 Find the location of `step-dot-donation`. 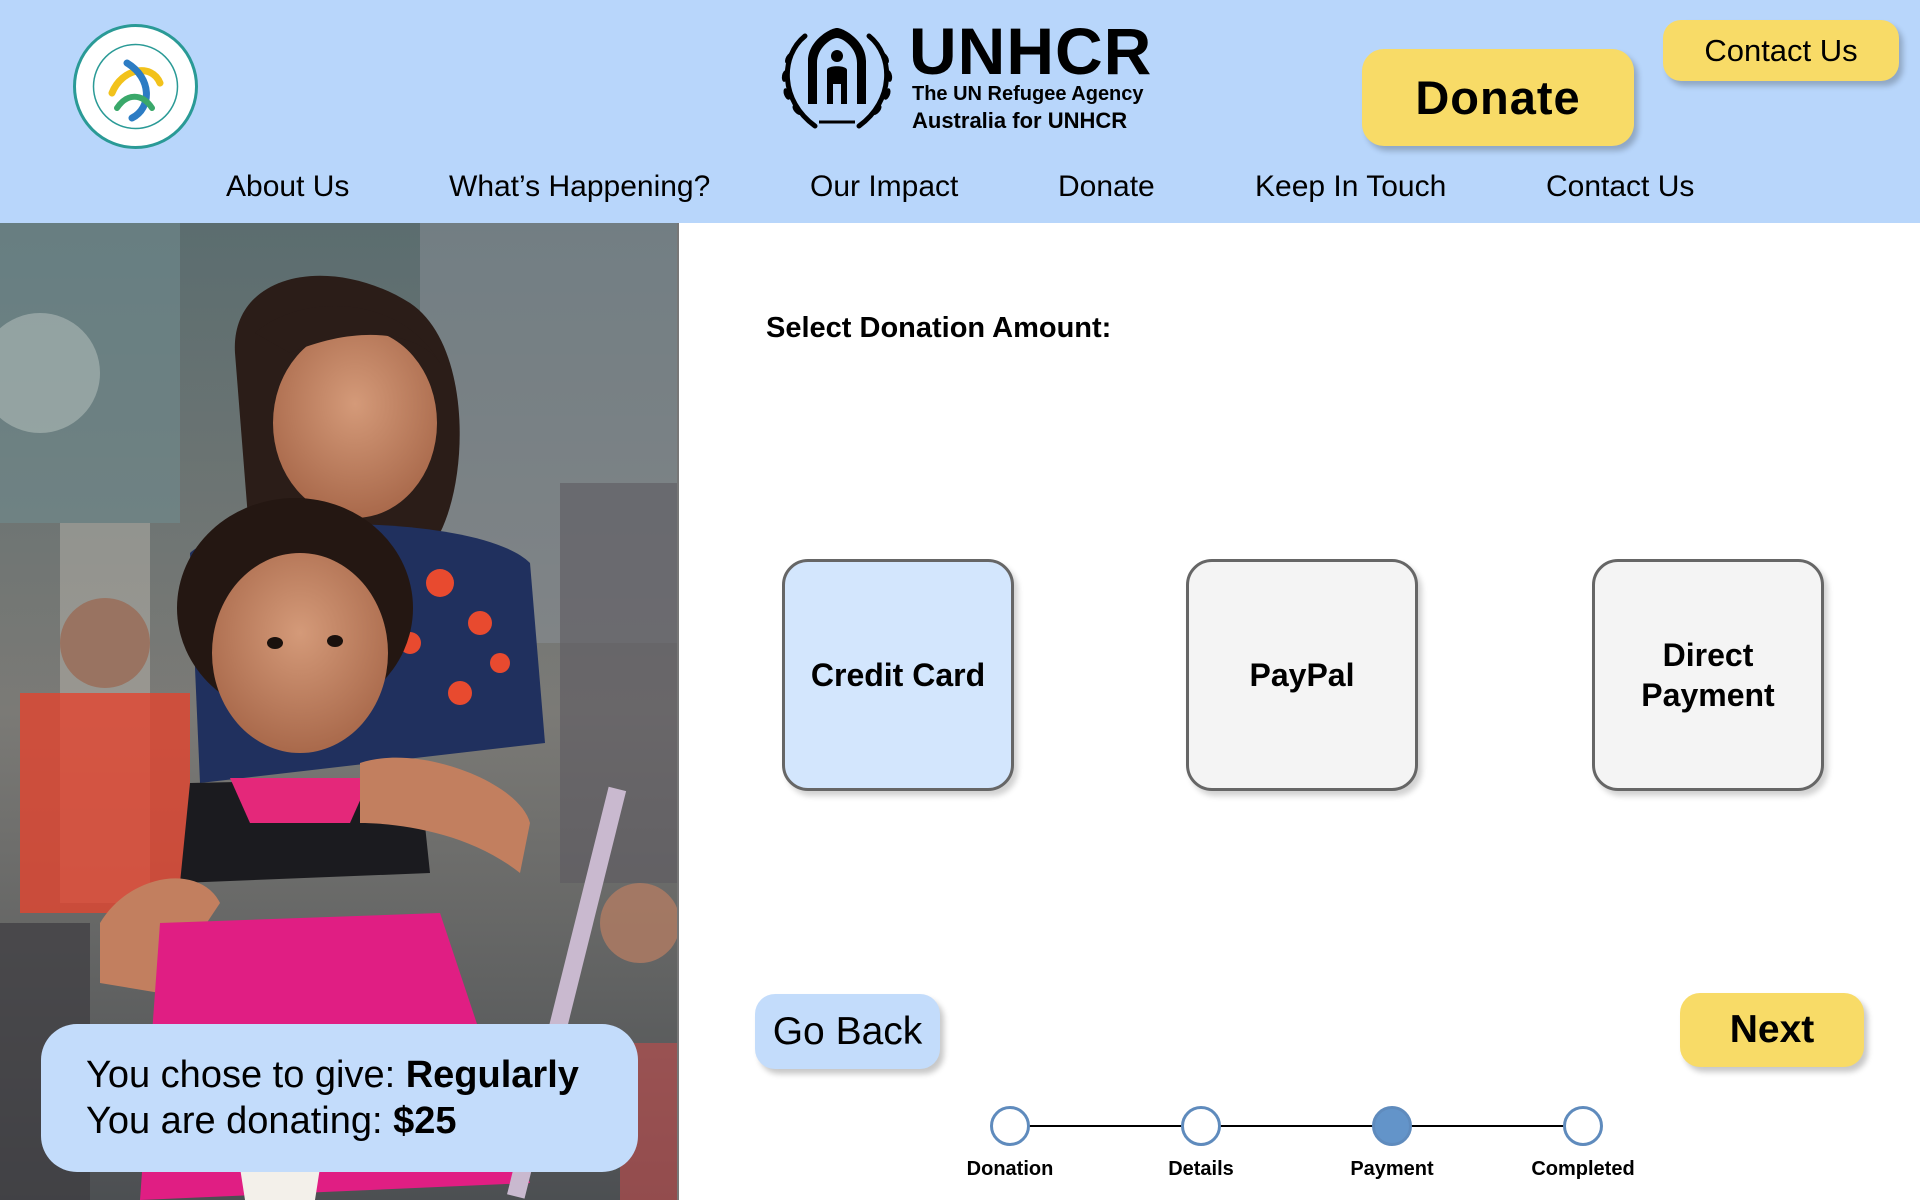

step-dot-donation is located at coordinates (1010, 1126).